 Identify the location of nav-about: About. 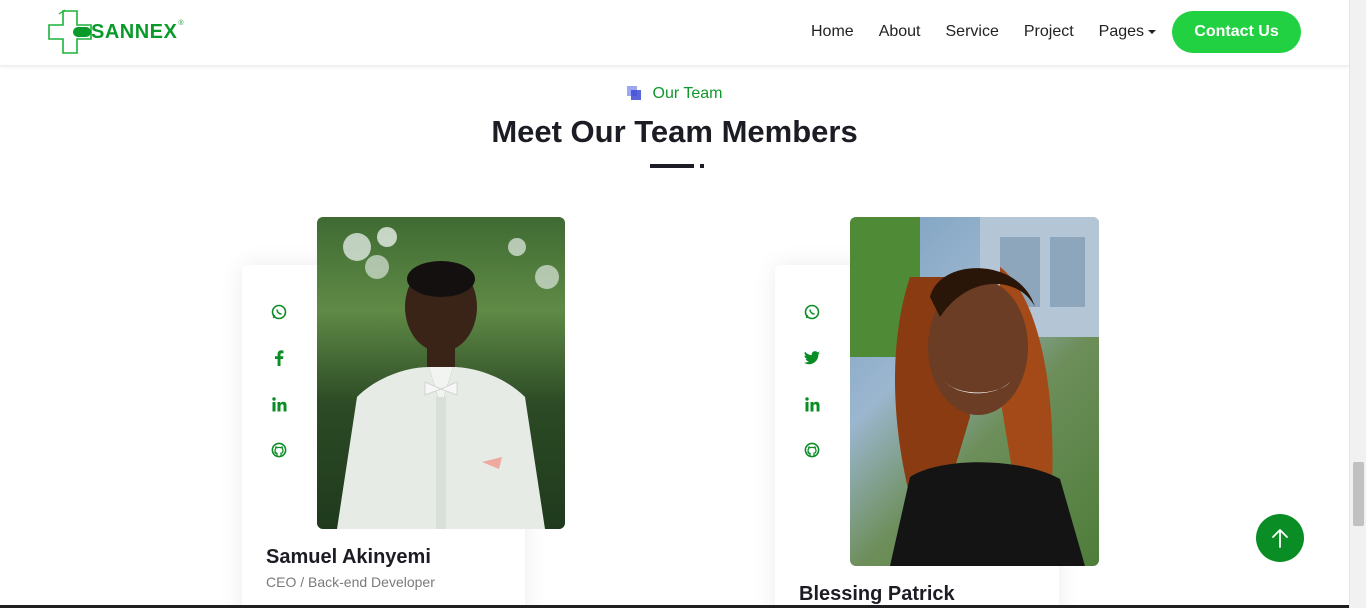
(900, 32).